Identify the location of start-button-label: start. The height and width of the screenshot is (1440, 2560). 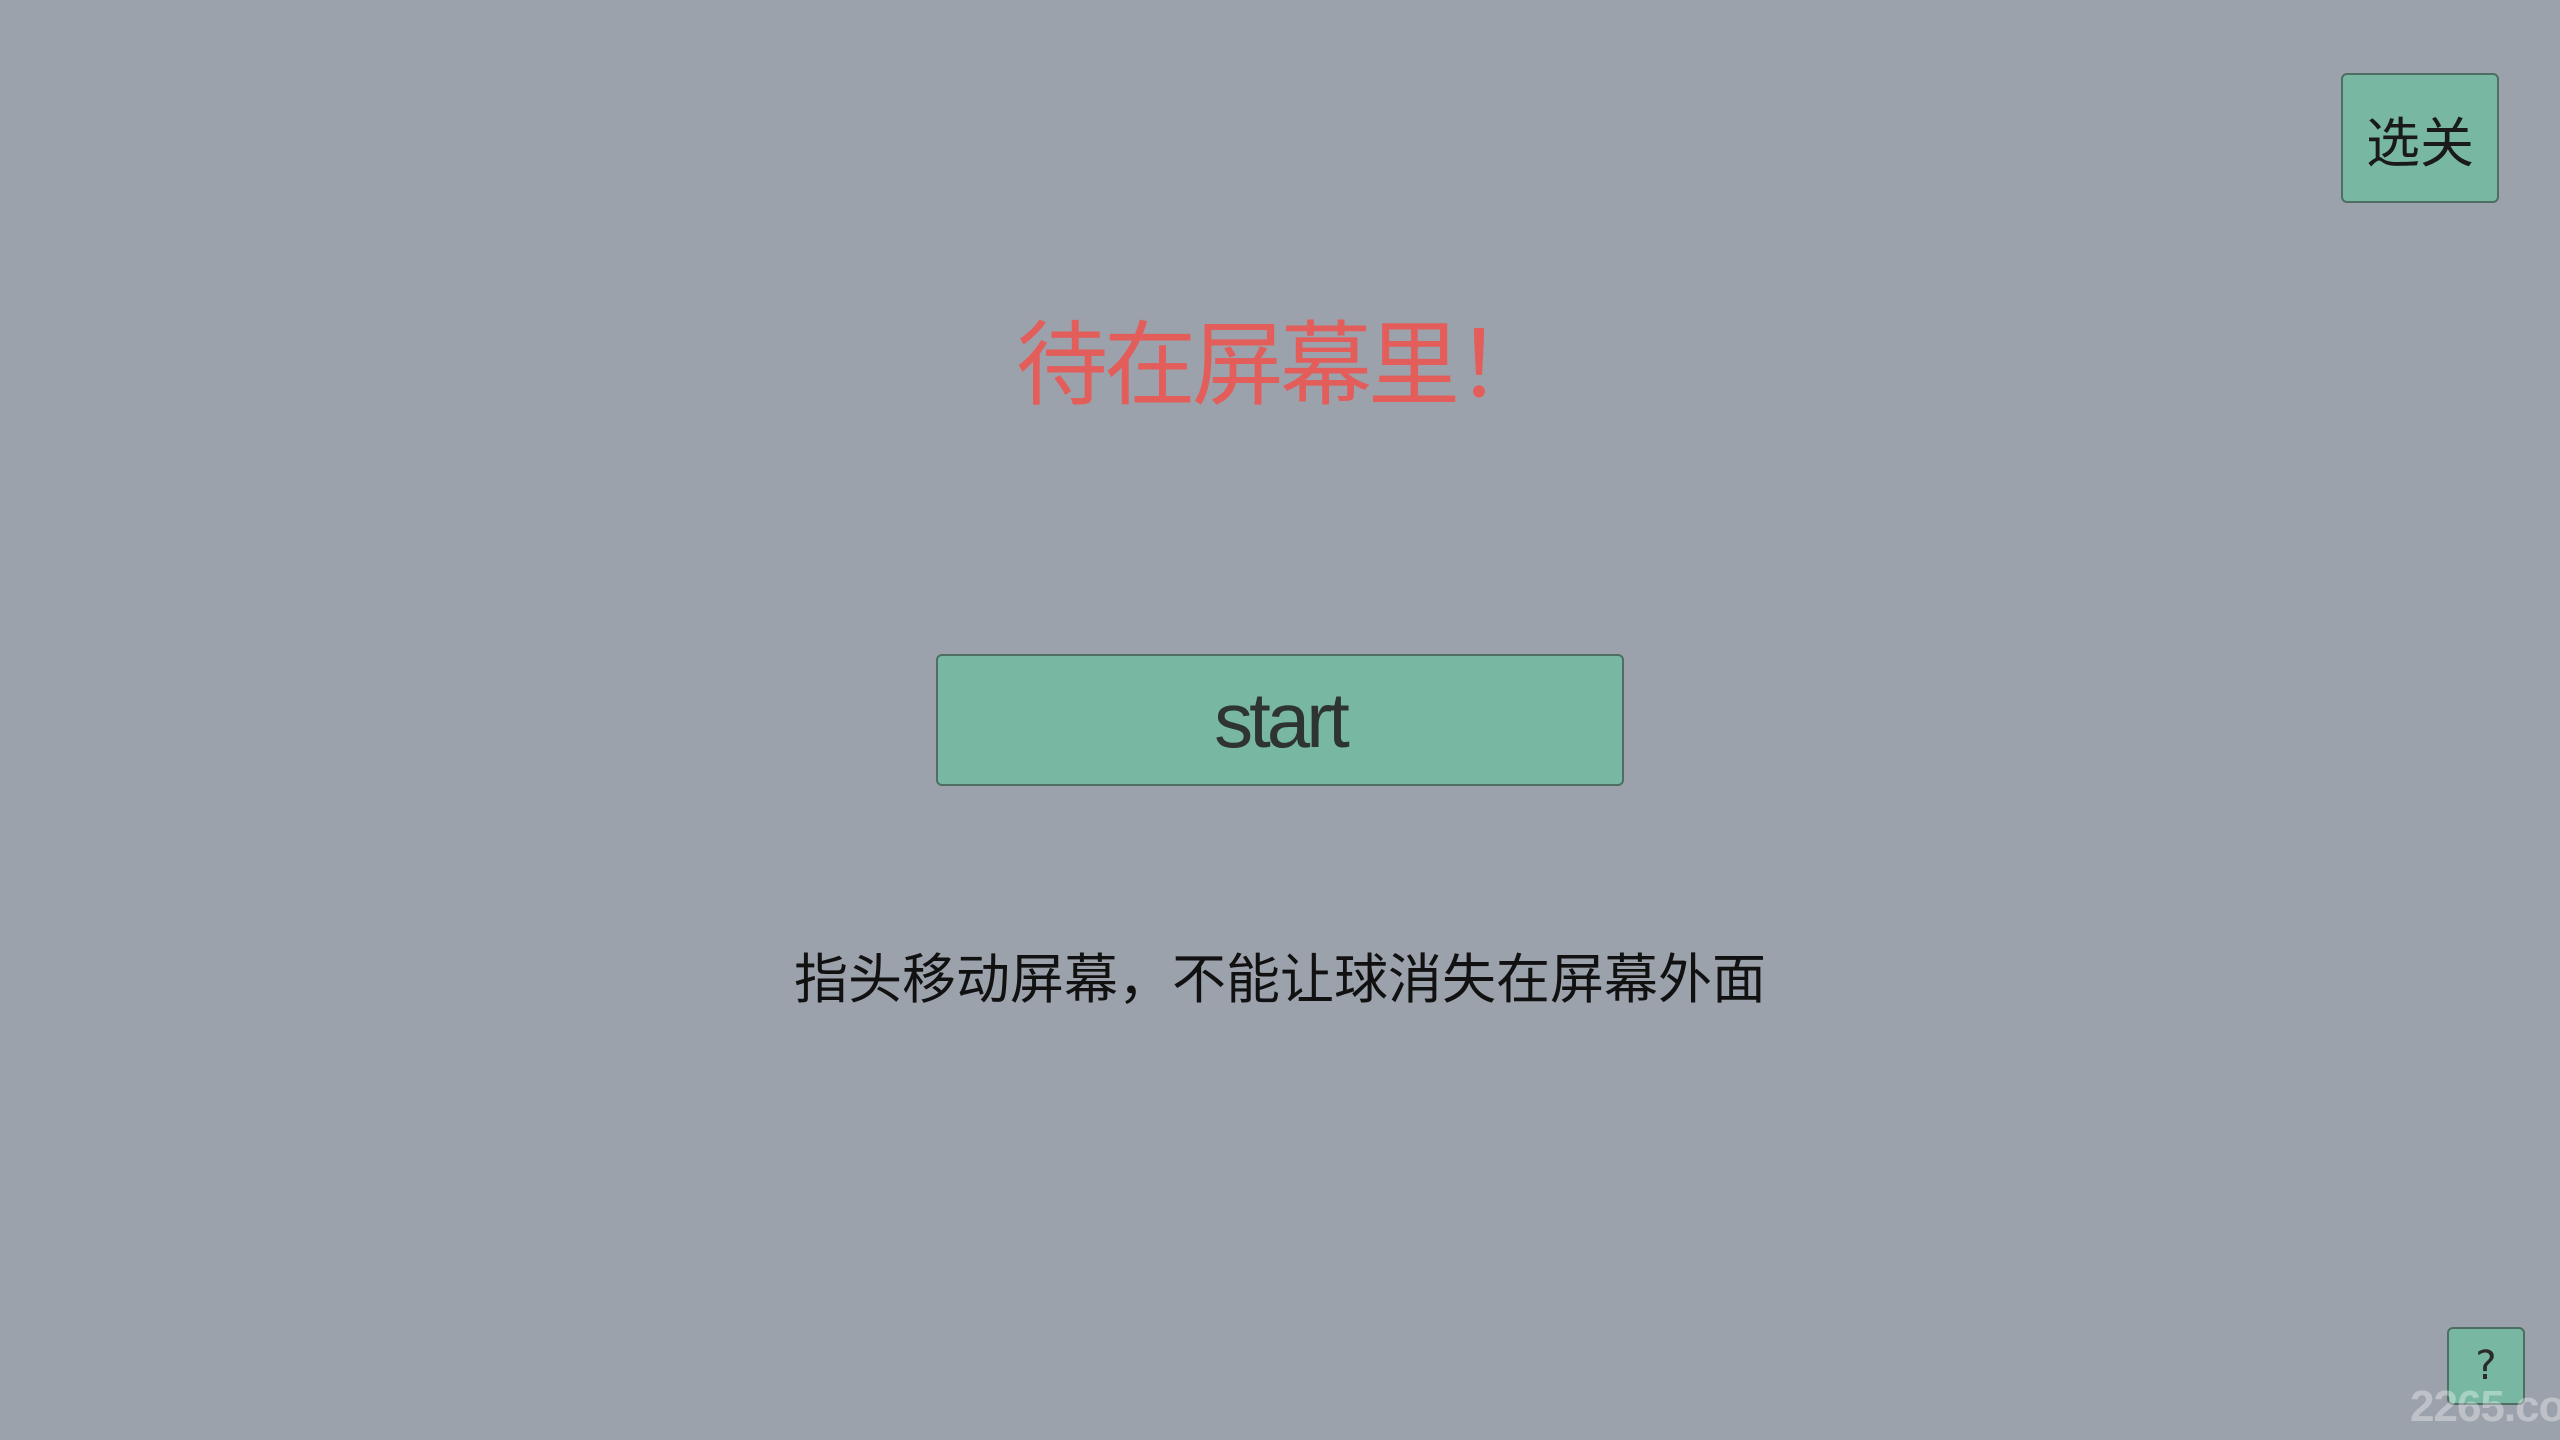
(1282, 719).